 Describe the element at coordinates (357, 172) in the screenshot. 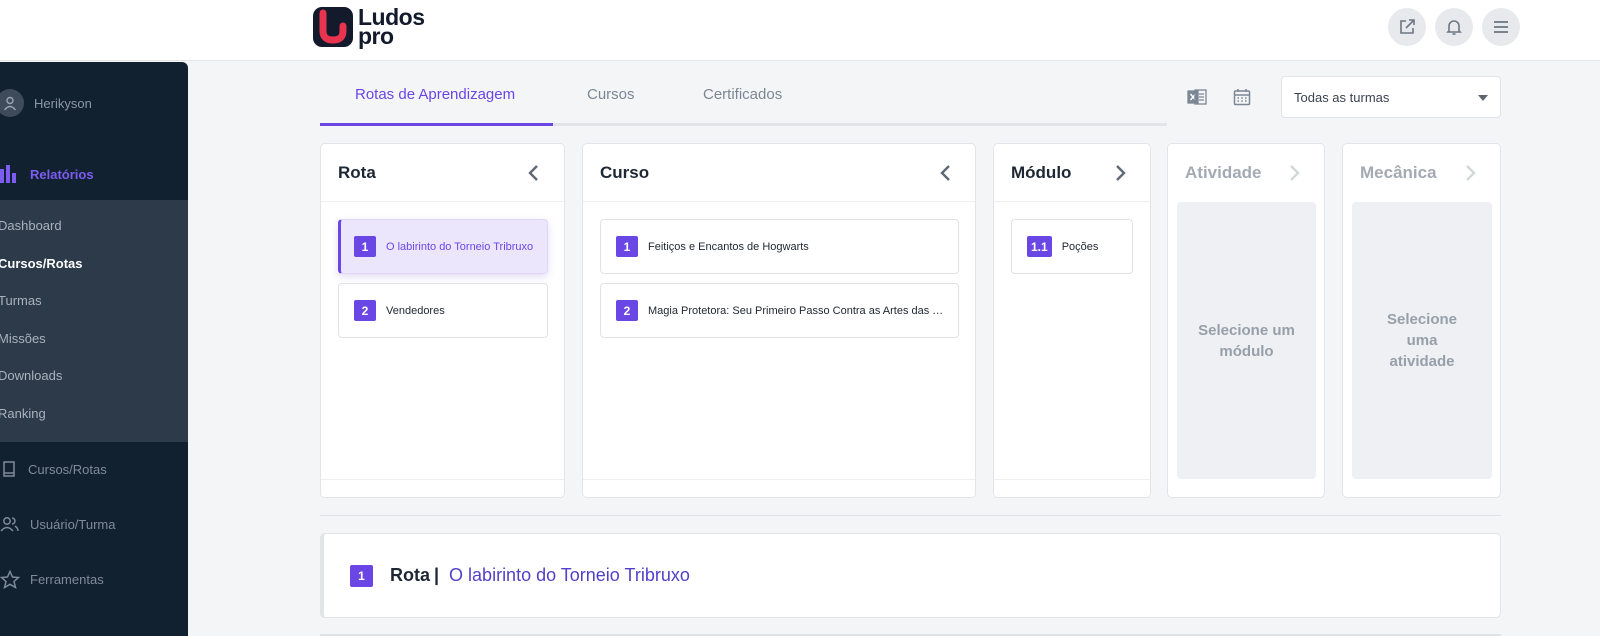

I see `panel-title: Rota` at that location.